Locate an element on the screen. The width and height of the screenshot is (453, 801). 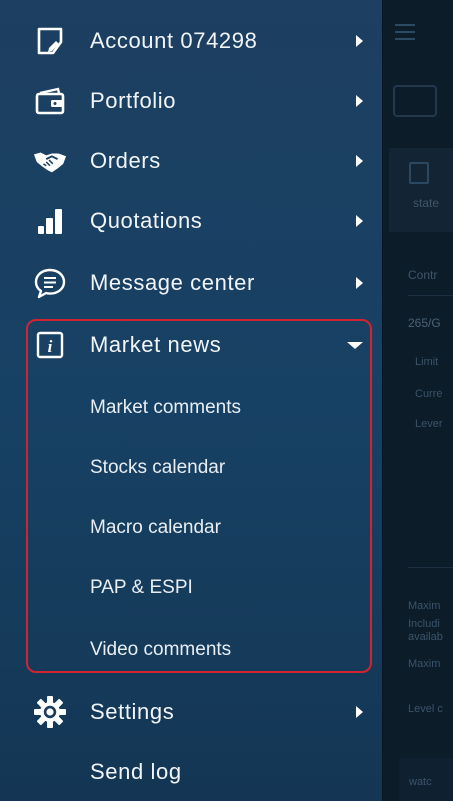
menu-item-label: Orders is located at coordinates (125, 160).